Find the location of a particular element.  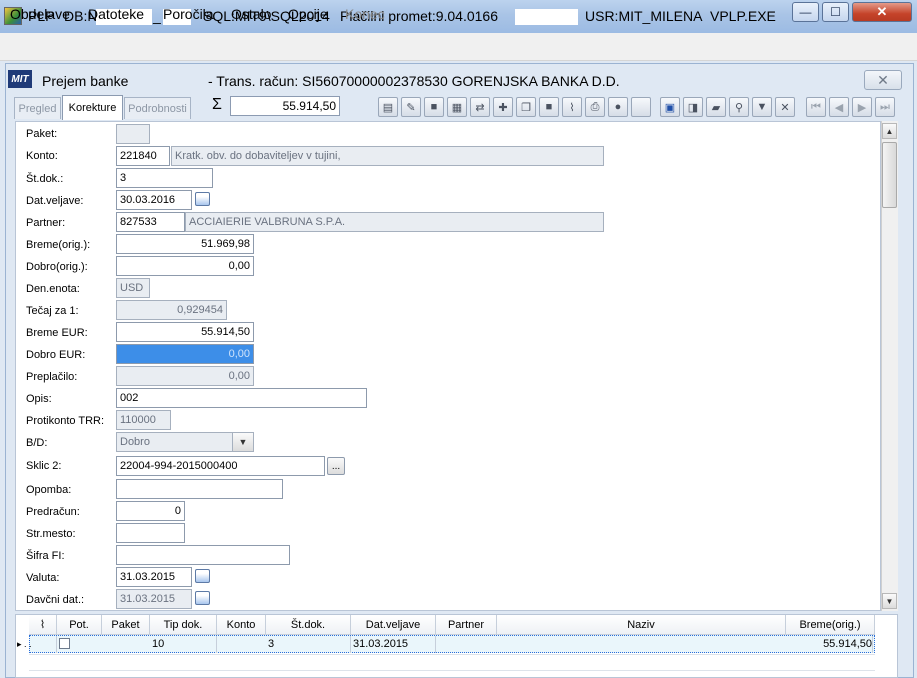

sklic-field: 22004-994-2015000400 is located at coordinates (220, 466).